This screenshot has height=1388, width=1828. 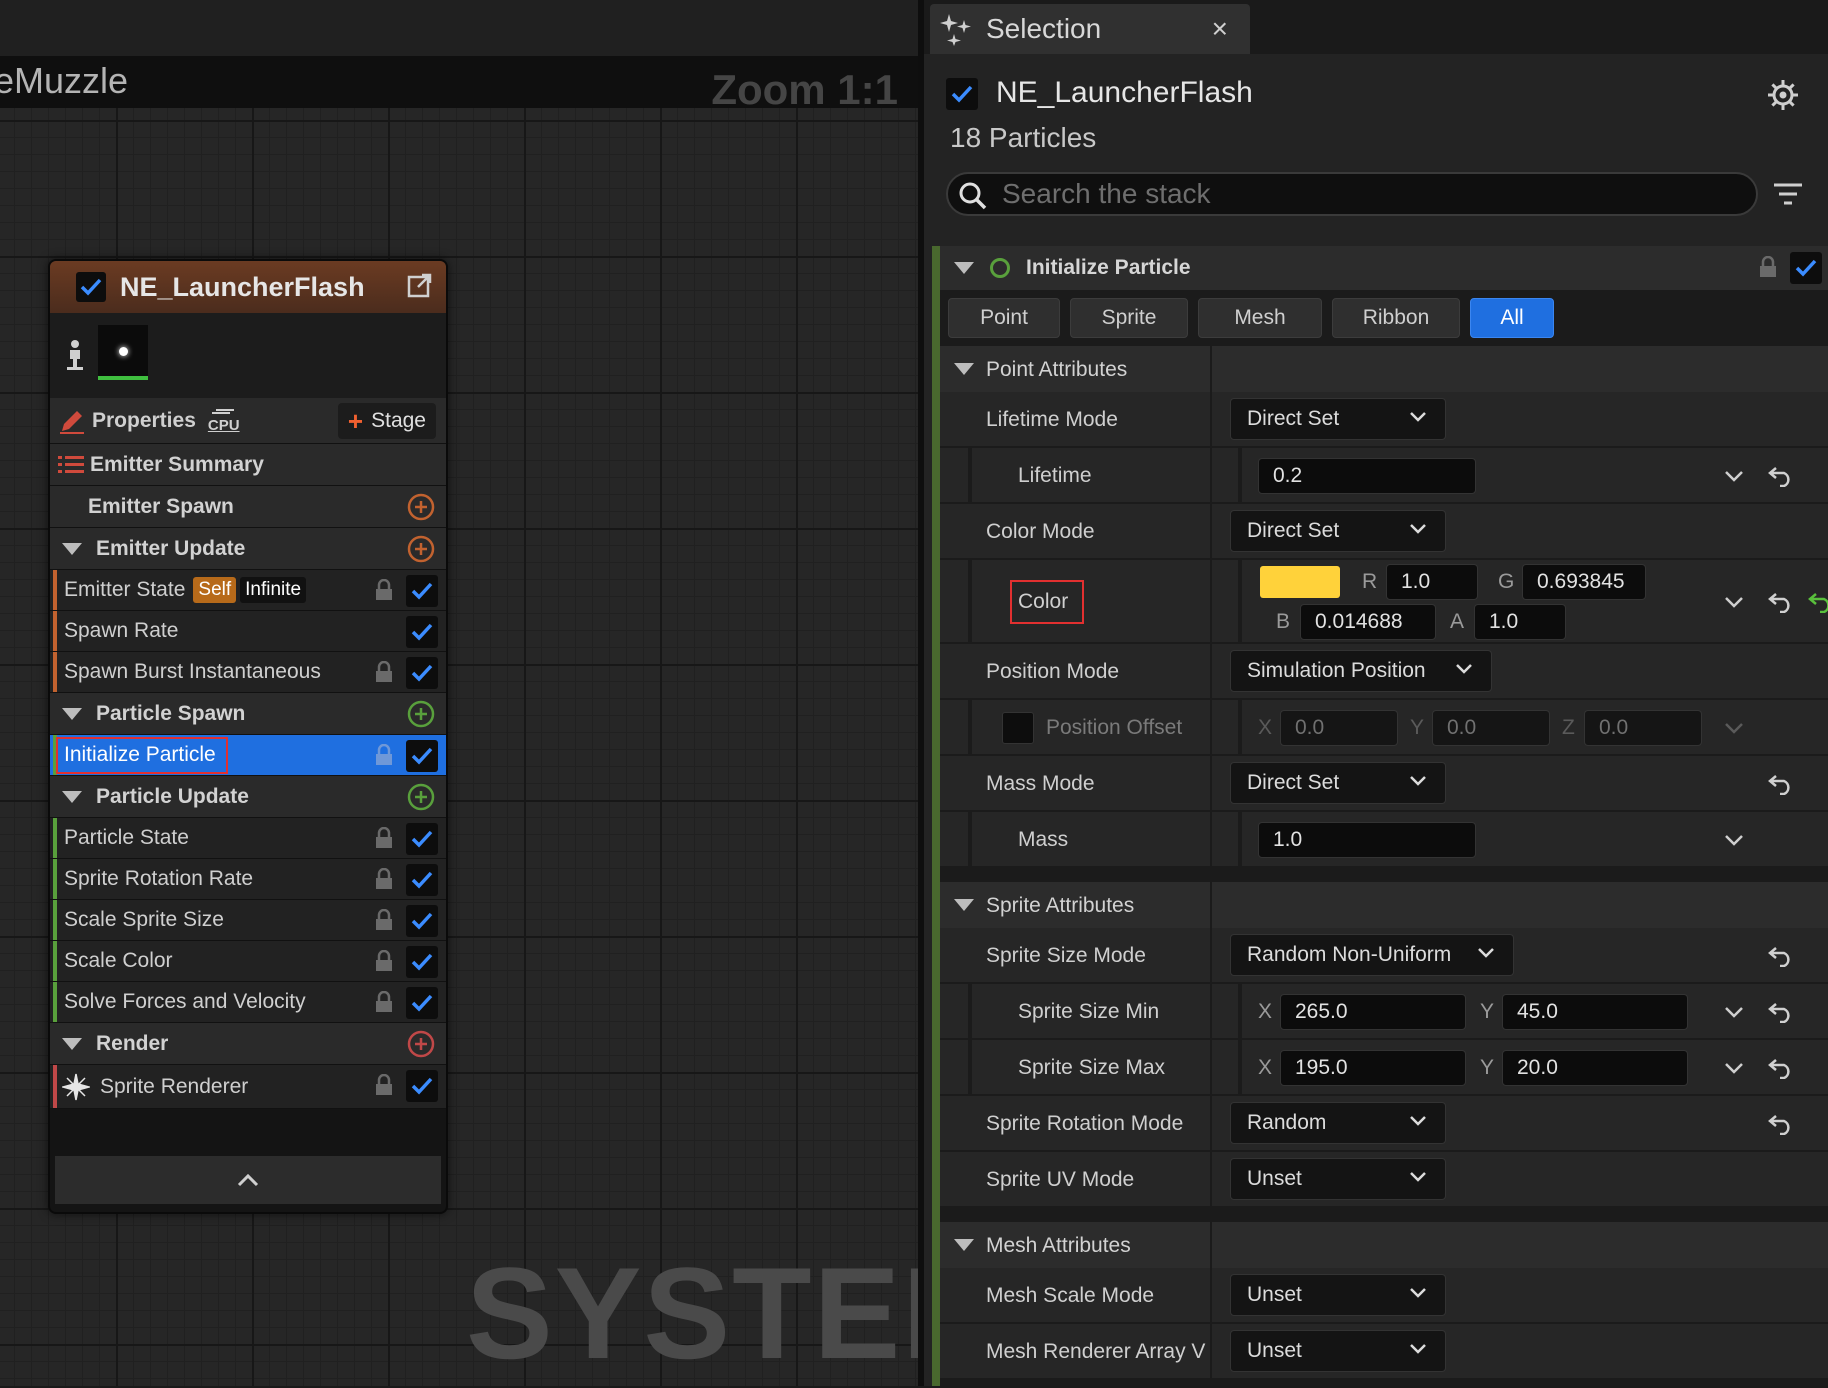 I want to click on sprite-size-min-x-input: 265.0, so click(x=1373, y=1012).